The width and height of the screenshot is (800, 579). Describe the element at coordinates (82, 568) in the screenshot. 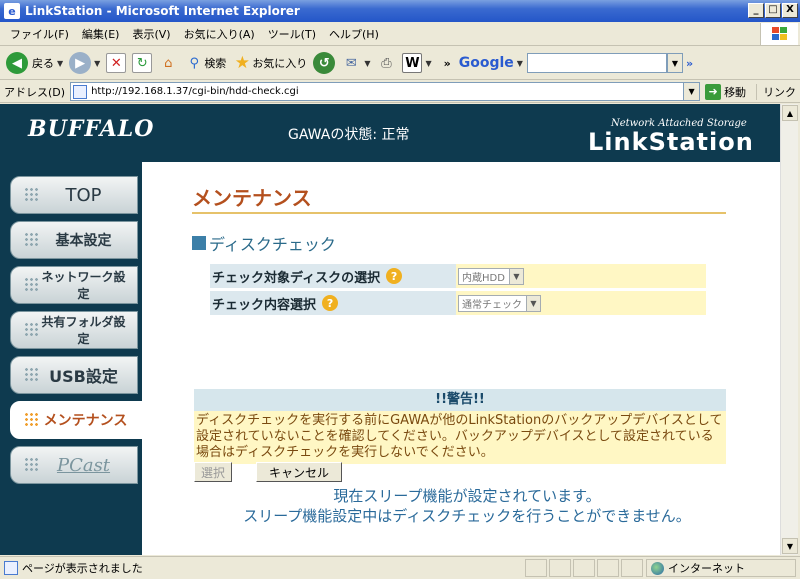

I see `status-text: ページが表示されました` at that location.